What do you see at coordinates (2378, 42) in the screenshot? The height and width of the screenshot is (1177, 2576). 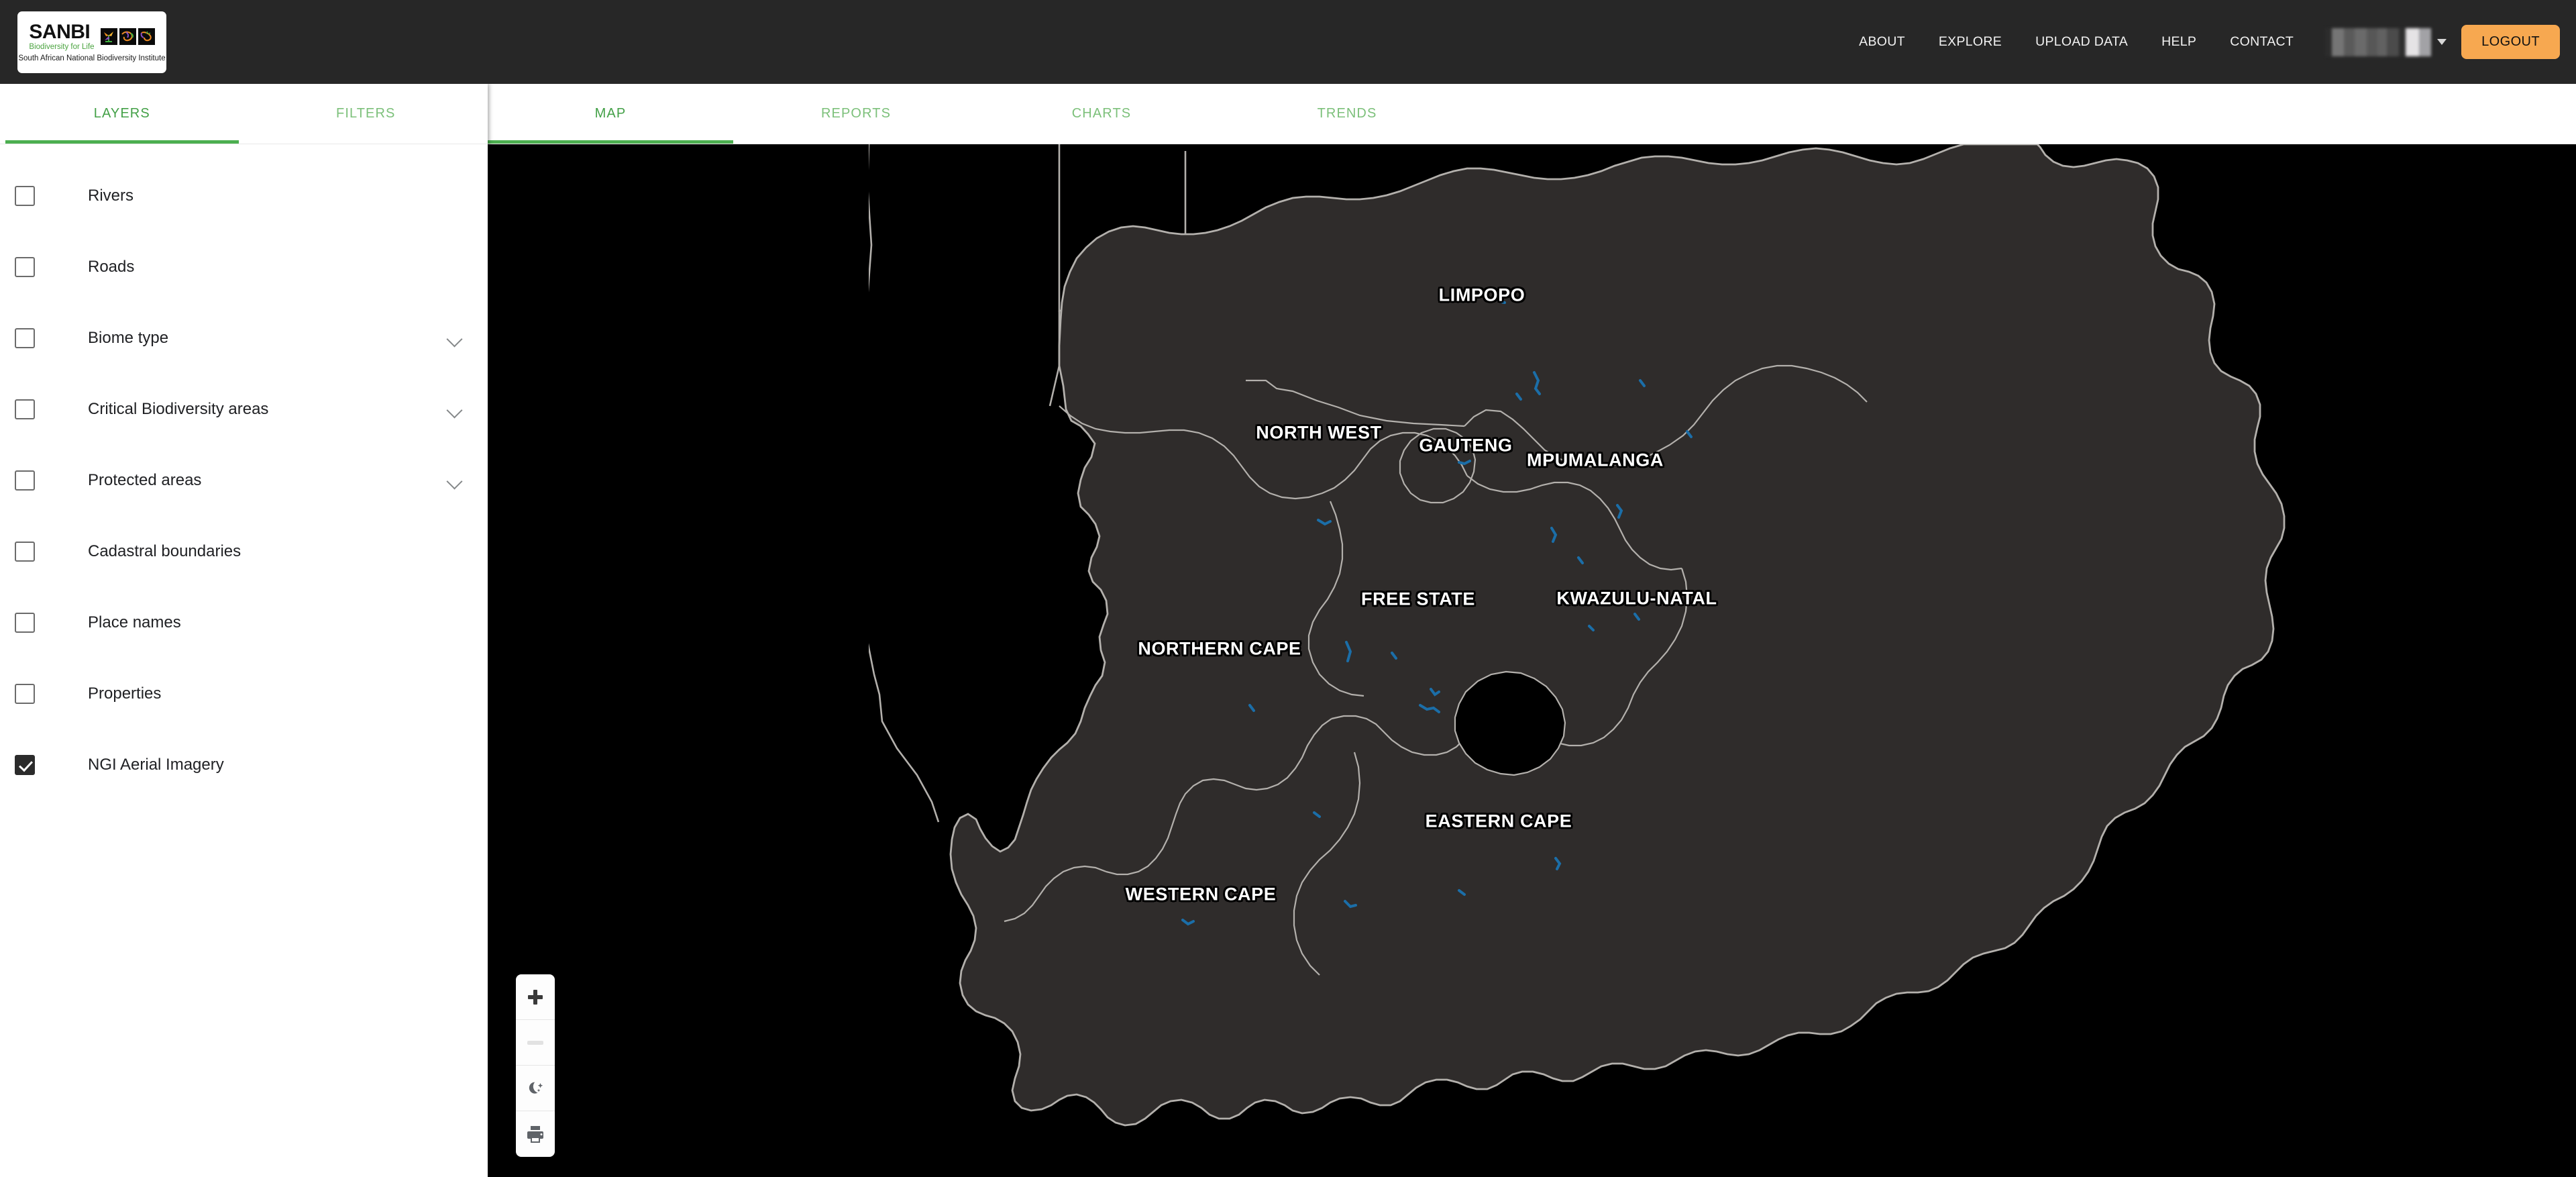 I see `username-redacted` at bounding box center [2378, 42].